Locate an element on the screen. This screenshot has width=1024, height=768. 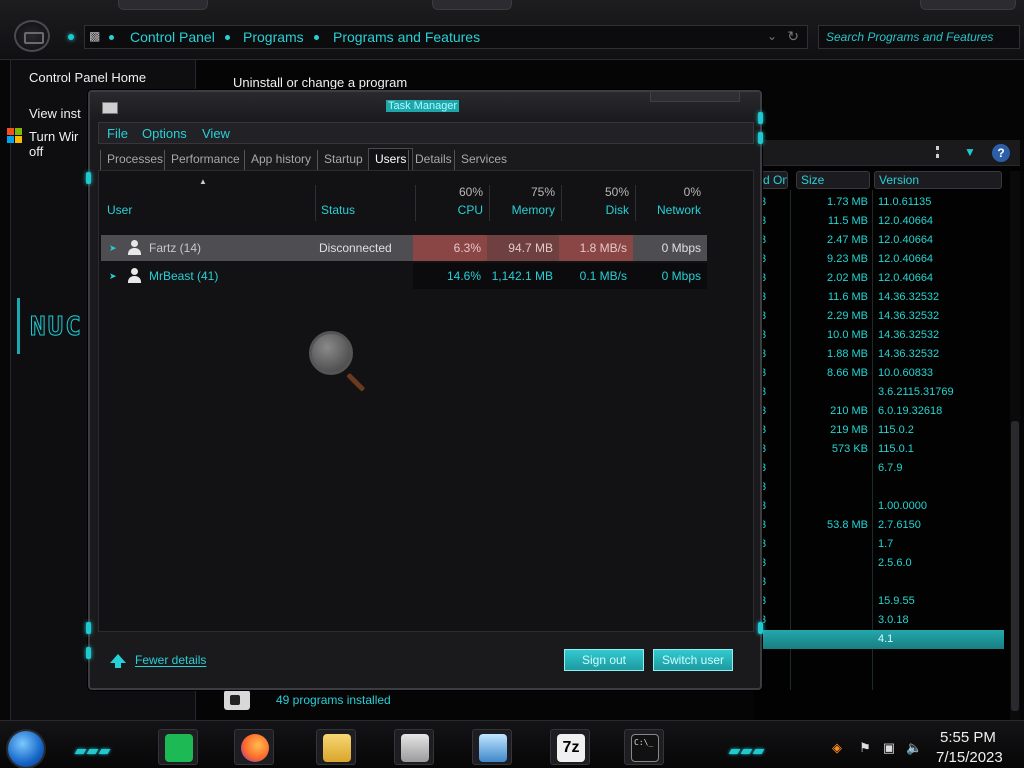
menu-options: Options is located at coordinates (164, 133).